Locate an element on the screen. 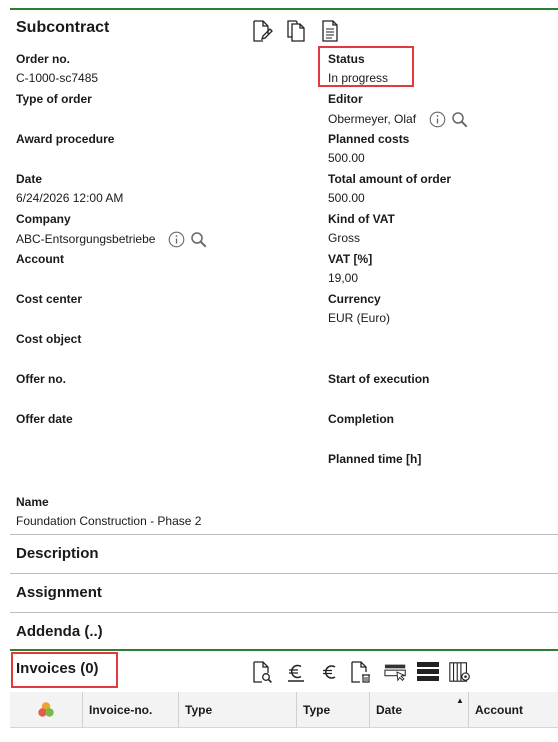 This screenshot has width=558, height=742. select-row-icon is located at coordinates (396, 672).